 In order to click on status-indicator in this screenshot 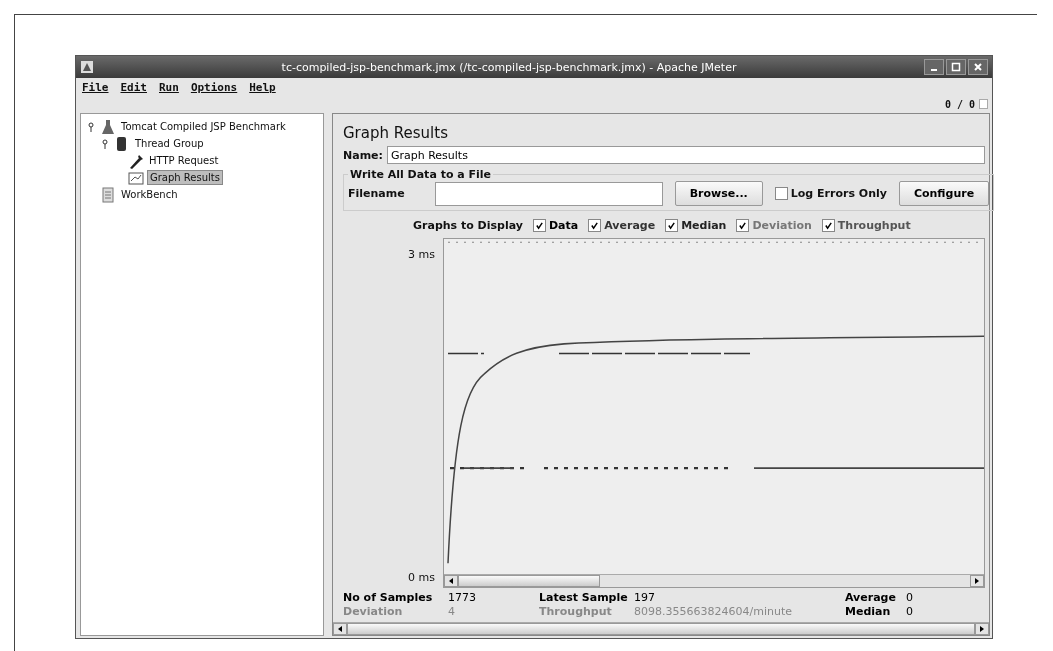, I will do `click(983, 104)`.